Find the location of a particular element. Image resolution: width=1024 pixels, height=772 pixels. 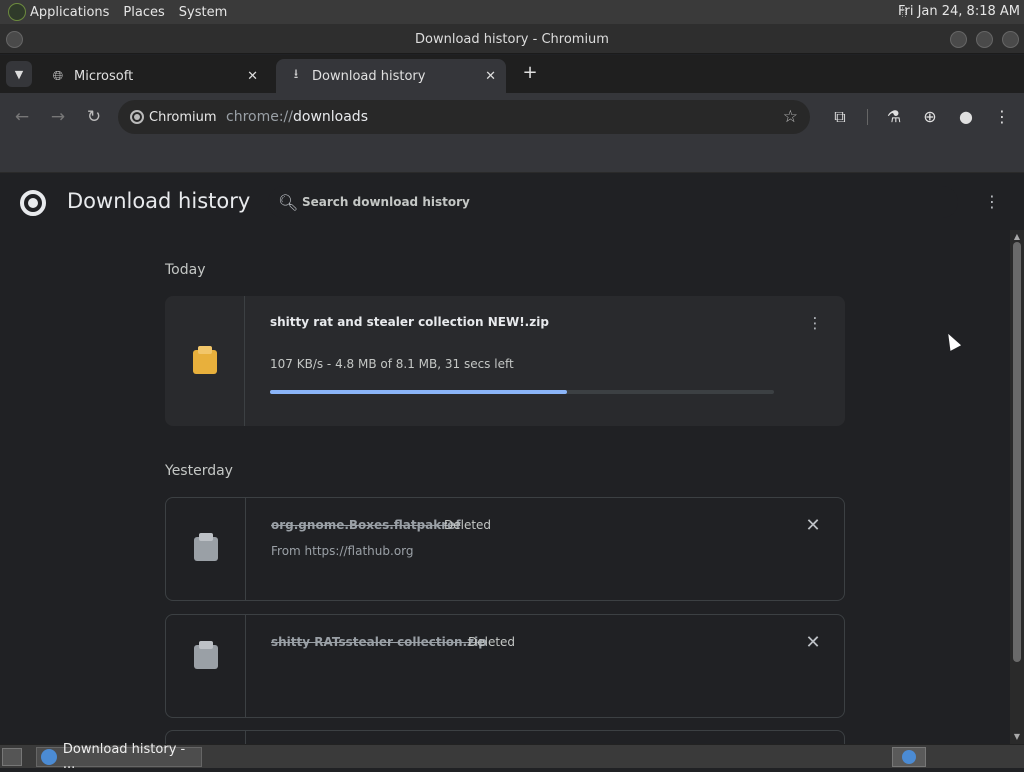

flask-icon: ⚗ is located at coordinates (894, 116).